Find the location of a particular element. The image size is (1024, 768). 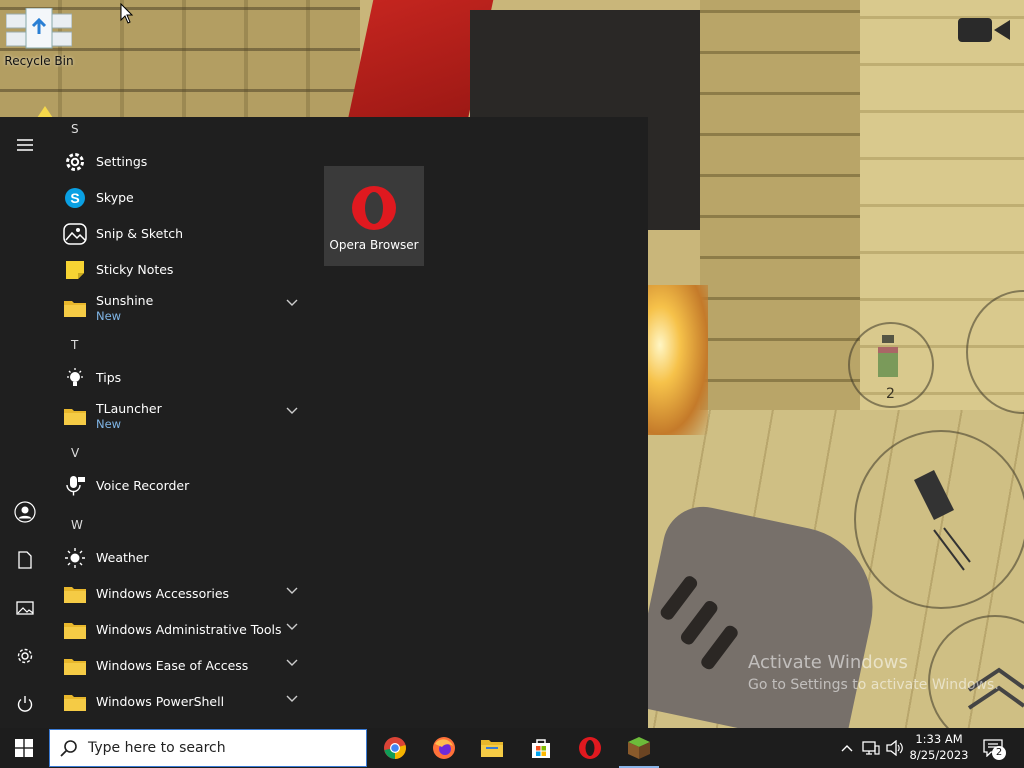

app-sticky-notes: Sticky Notes is located at coordinates (187, 270).